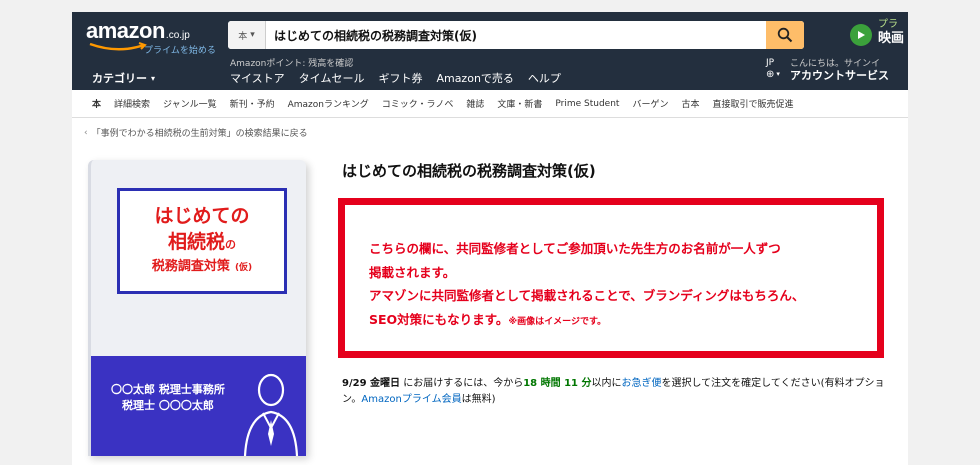  What do you see at coordinates (96, 103) in the screenshot?
I see `subnav-books: 本` at bounding box center [96, 103].